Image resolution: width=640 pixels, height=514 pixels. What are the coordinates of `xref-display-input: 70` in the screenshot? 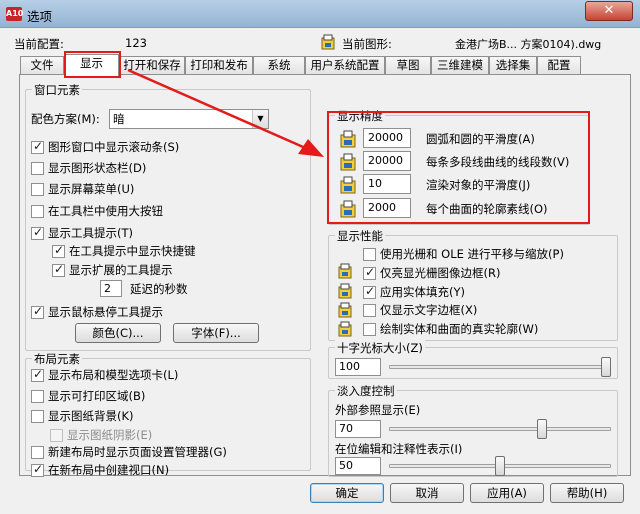 It's located at (358, 429).